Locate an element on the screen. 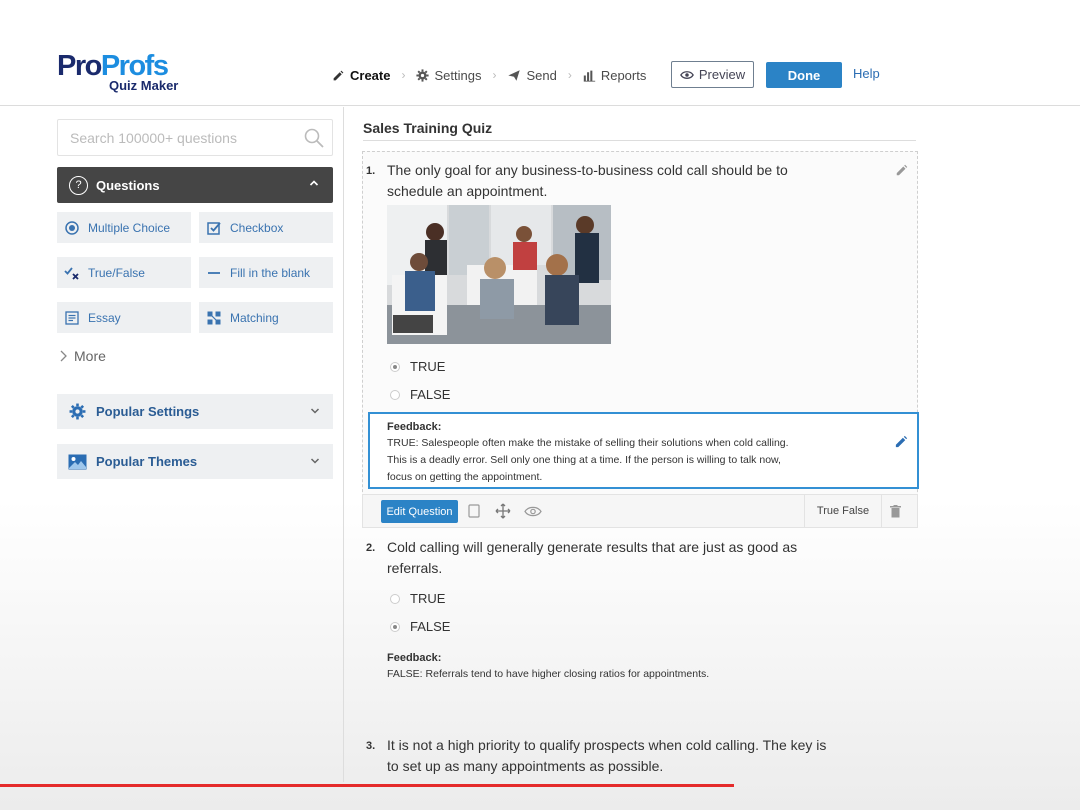  preview-button: Preview is located at coordinates (712, 74).